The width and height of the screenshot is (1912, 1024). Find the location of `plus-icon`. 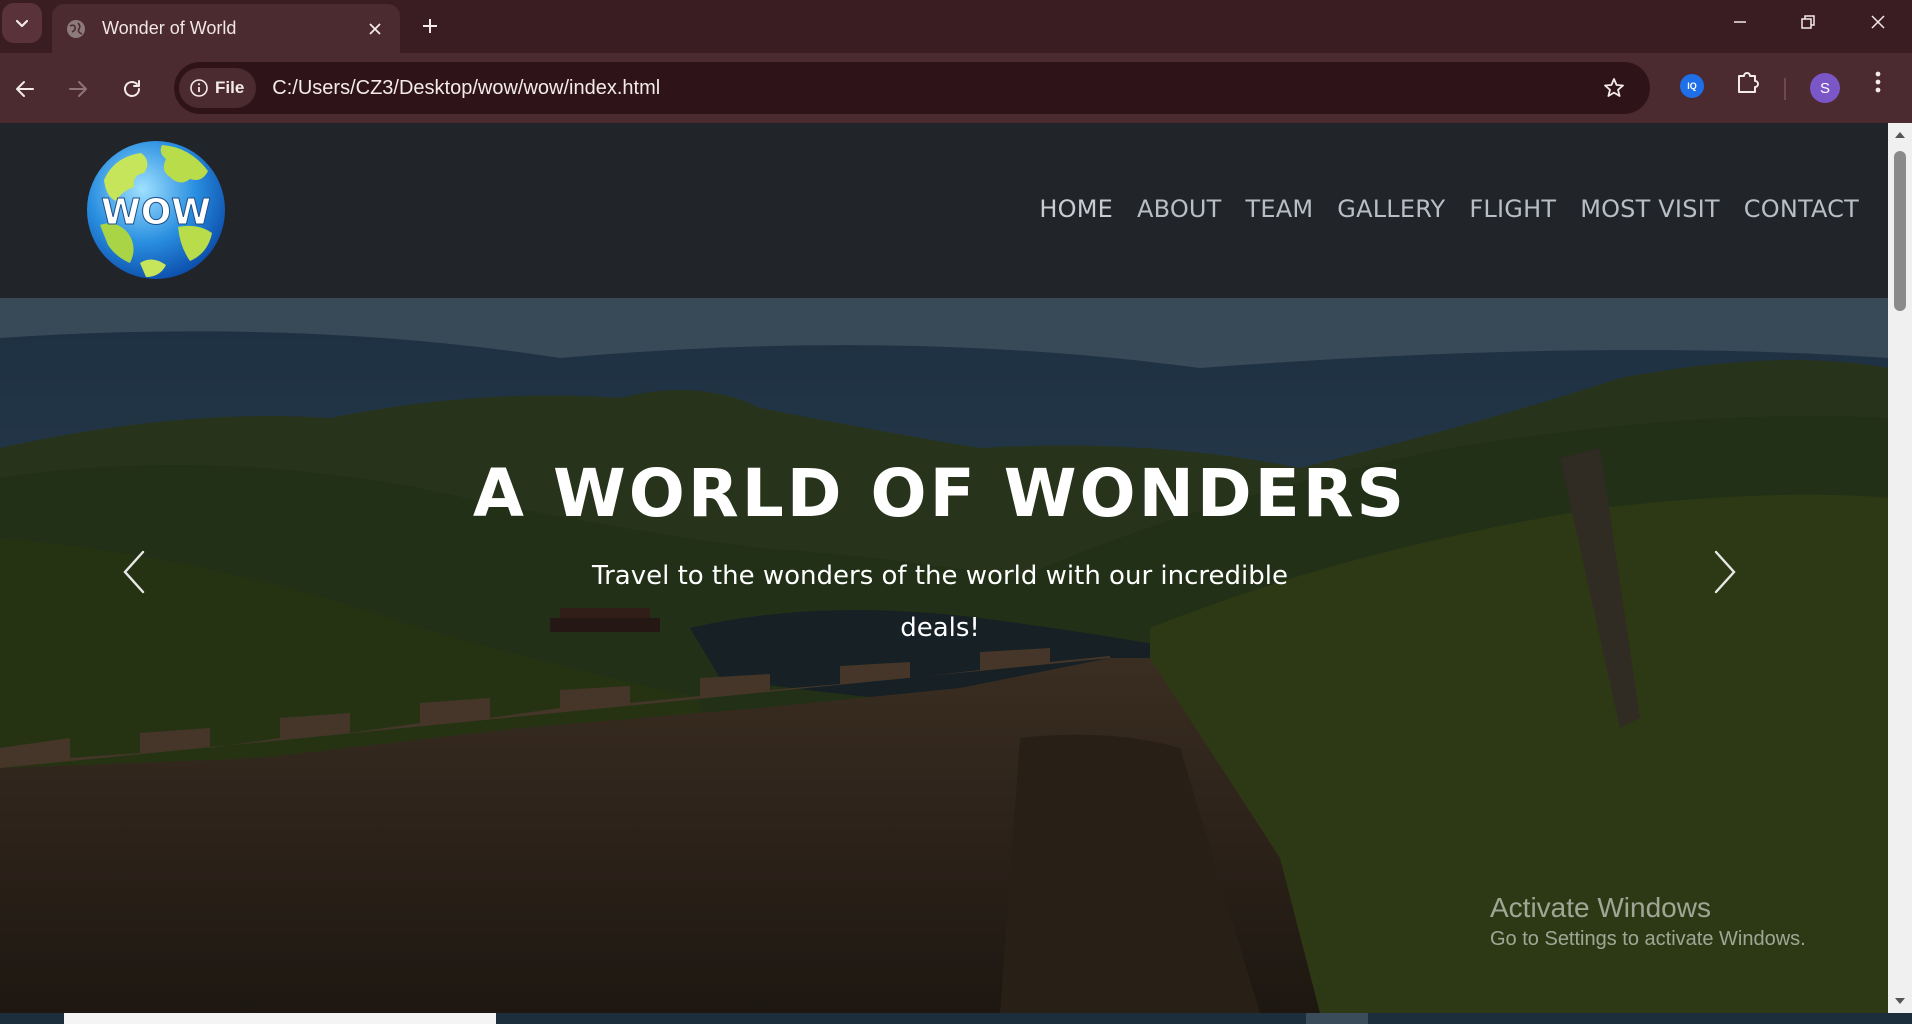

plus-icon is located at coordinates (430, 26).